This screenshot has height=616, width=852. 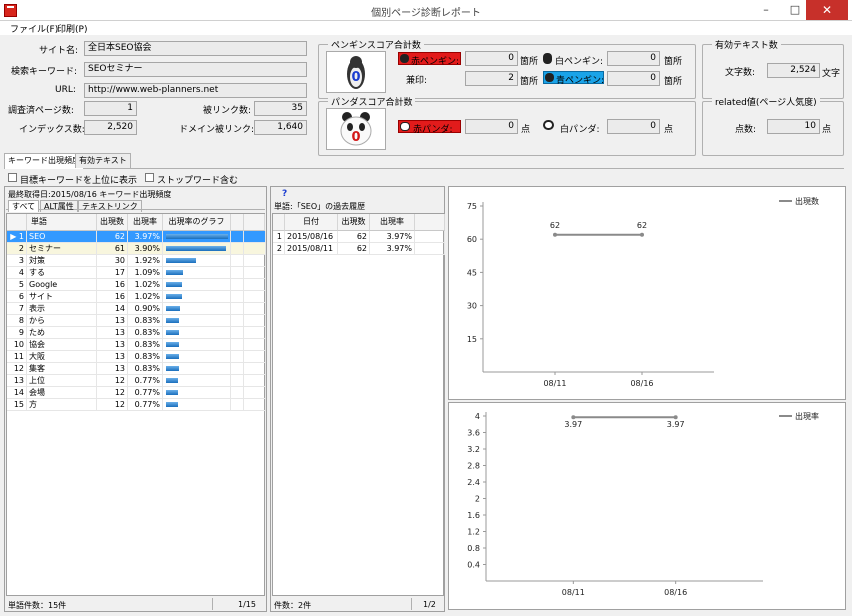 I want to click on hist-row-rate: 3.97%, so click(x=392, y=249).